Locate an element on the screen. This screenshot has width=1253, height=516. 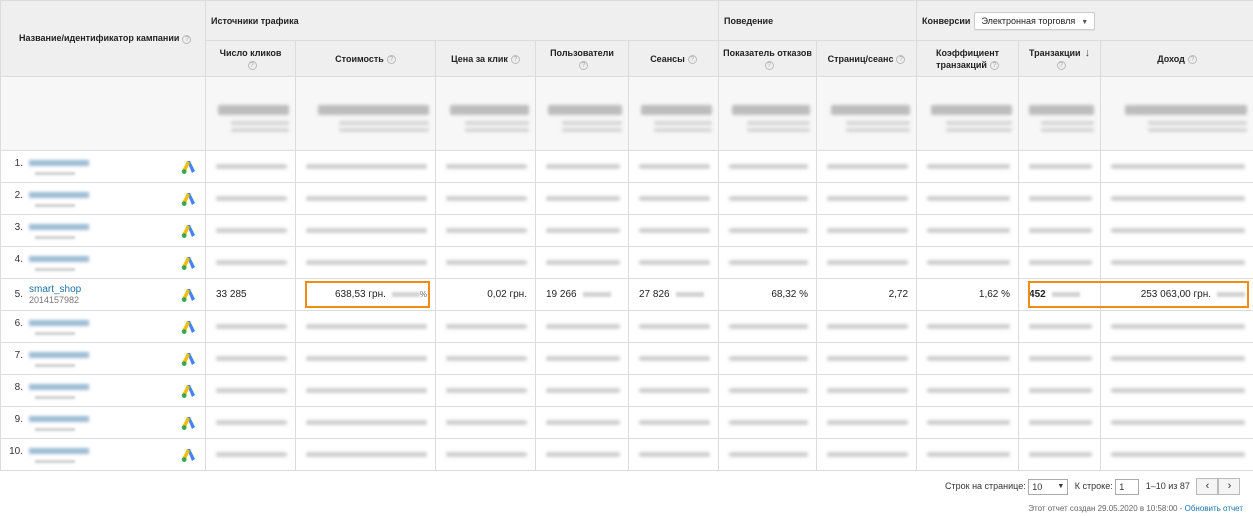
campaign-cell: 9. is located at coordinates (103, 422).